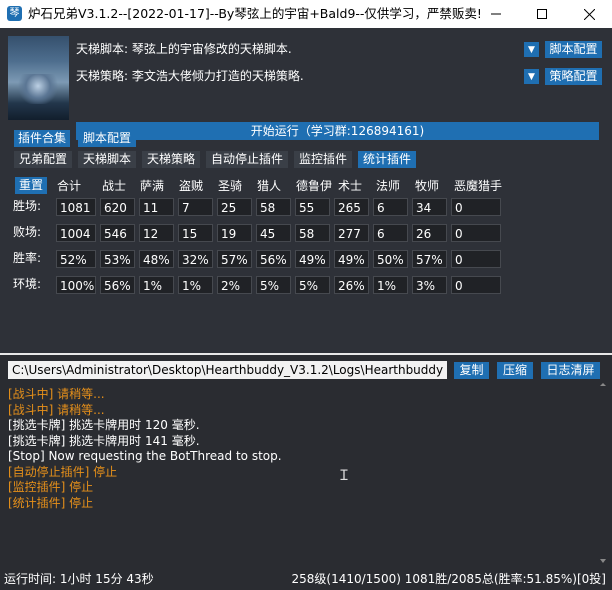 This screenshot has width=612, height=590. I want to click on stat-cell: 50%, so click(390, 259).